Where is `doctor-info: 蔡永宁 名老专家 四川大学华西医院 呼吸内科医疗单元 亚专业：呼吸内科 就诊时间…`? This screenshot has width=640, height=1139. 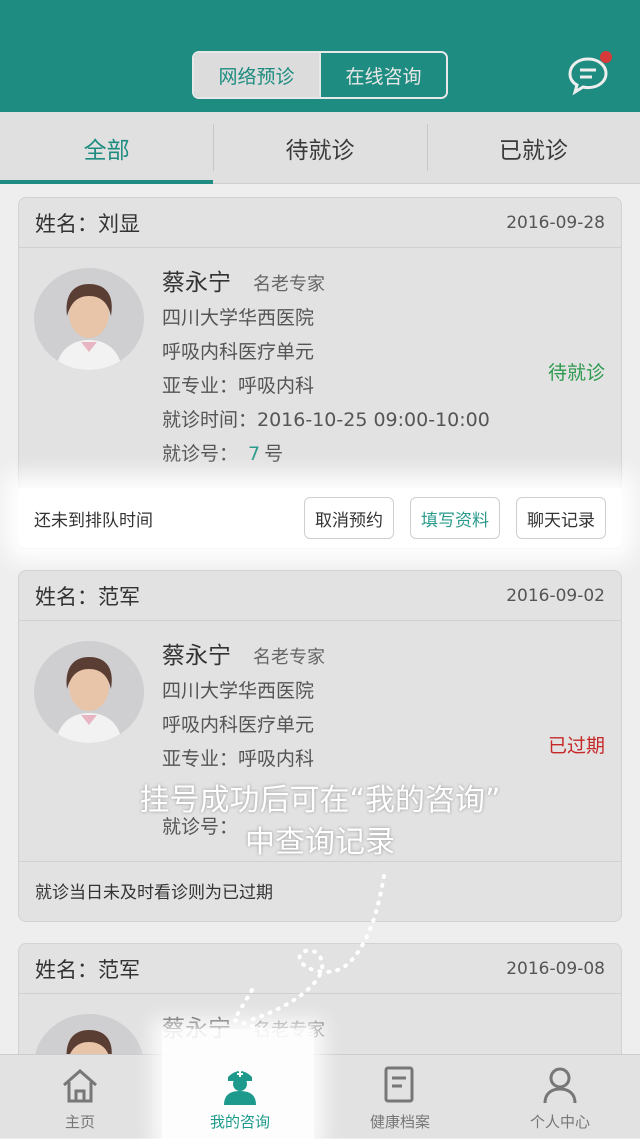
doctor-info: 蔡永宁 名老专家 四川大学华西医院 呼吸内科医疗单元 亚专业：呼吸内科 就诊时间… is located at coordinates (326, 367).